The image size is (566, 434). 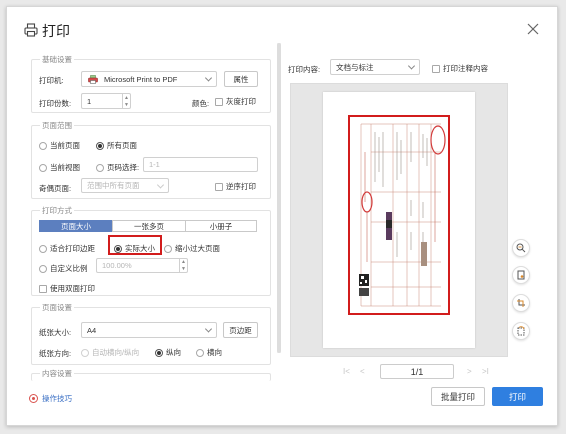 I want to click on title-bar: 打印, so click(x=282, y=28).